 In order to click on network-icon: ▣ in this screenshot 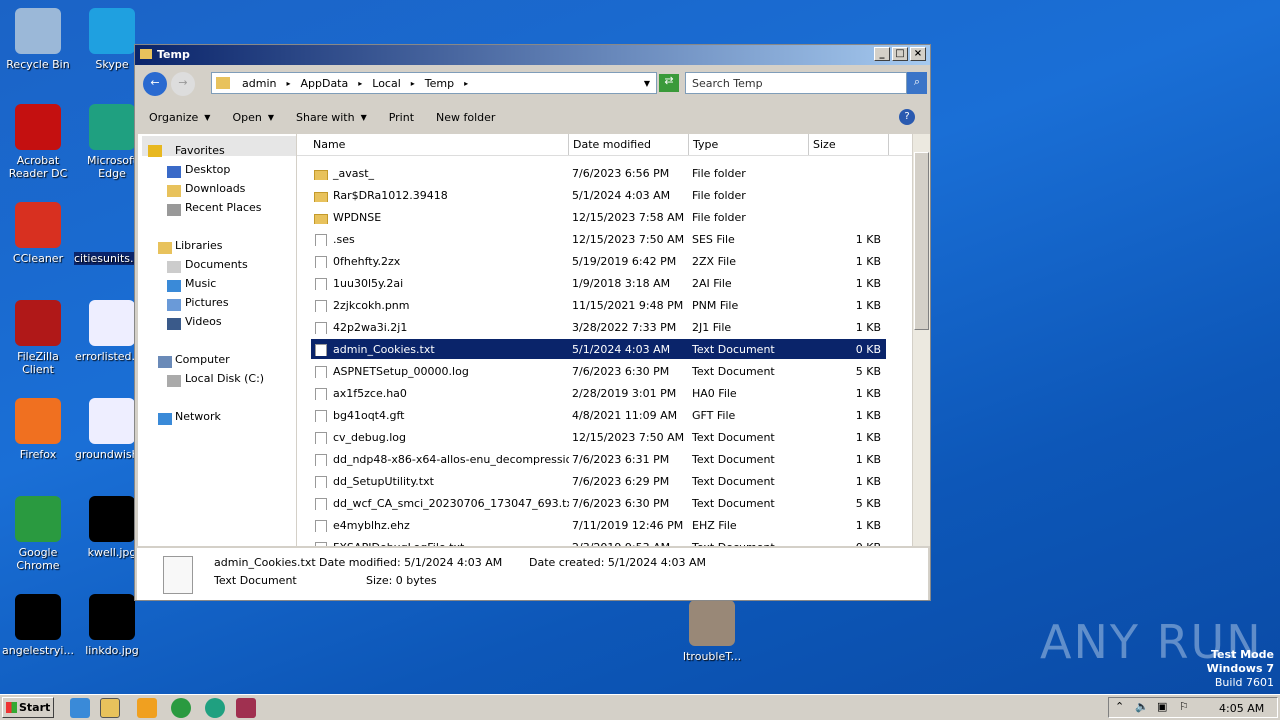, I will do `click(1162, 706)`.